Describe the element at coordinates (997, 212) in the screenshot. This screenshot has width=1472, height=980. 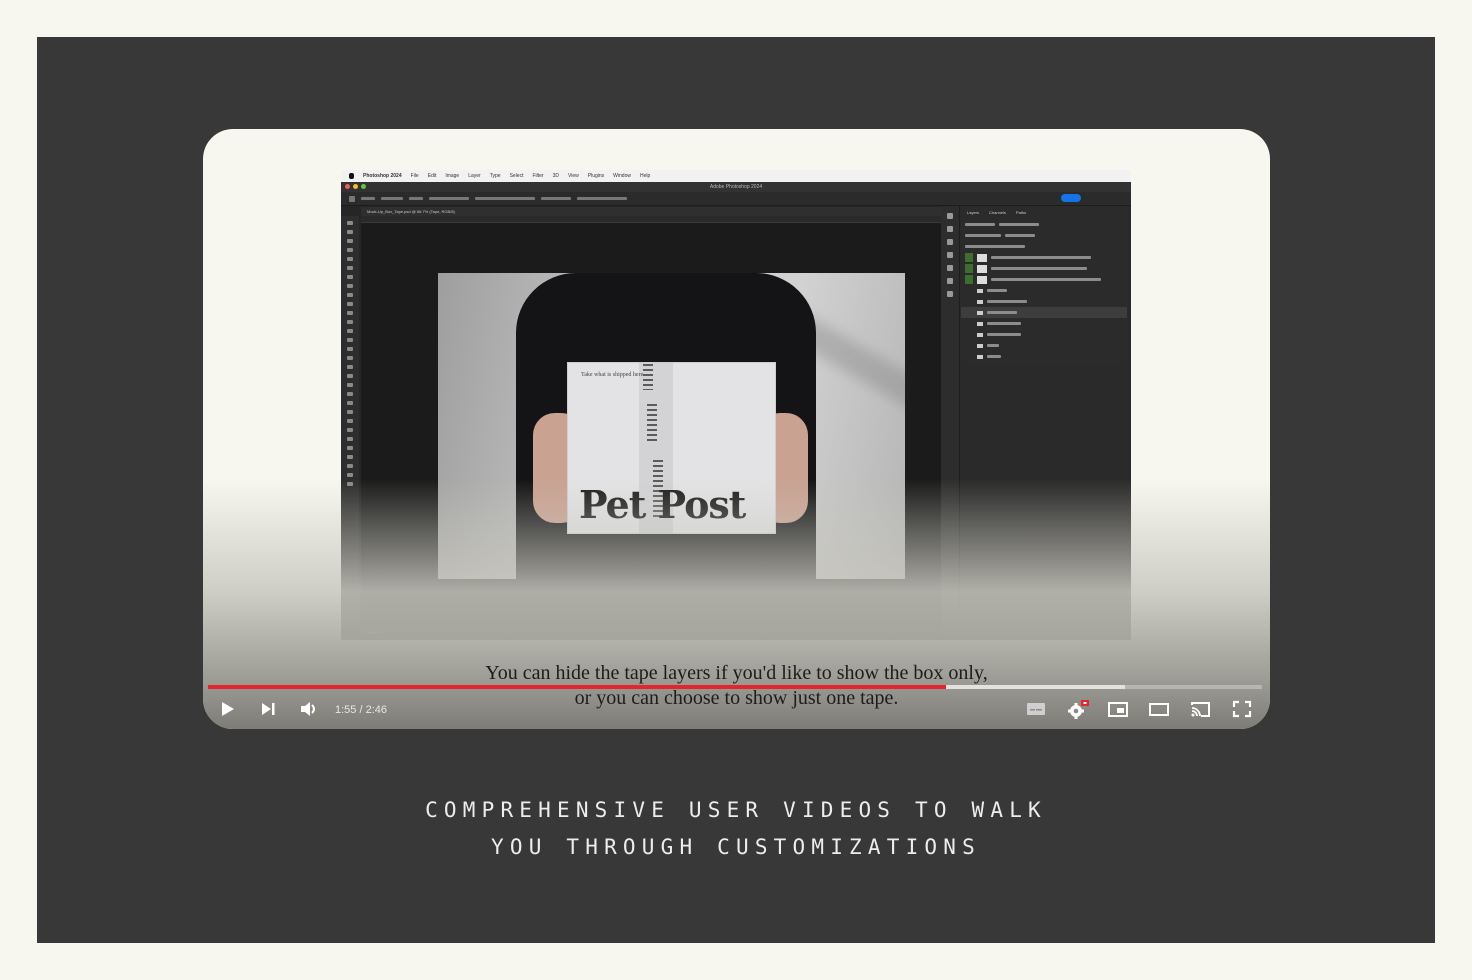
I see `panel-tab: Channels` at that location.